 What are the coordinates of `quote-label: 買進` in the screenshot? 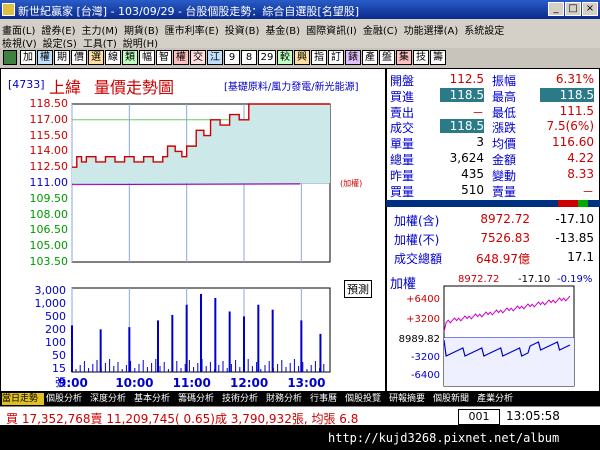 It's located at (402, 96).